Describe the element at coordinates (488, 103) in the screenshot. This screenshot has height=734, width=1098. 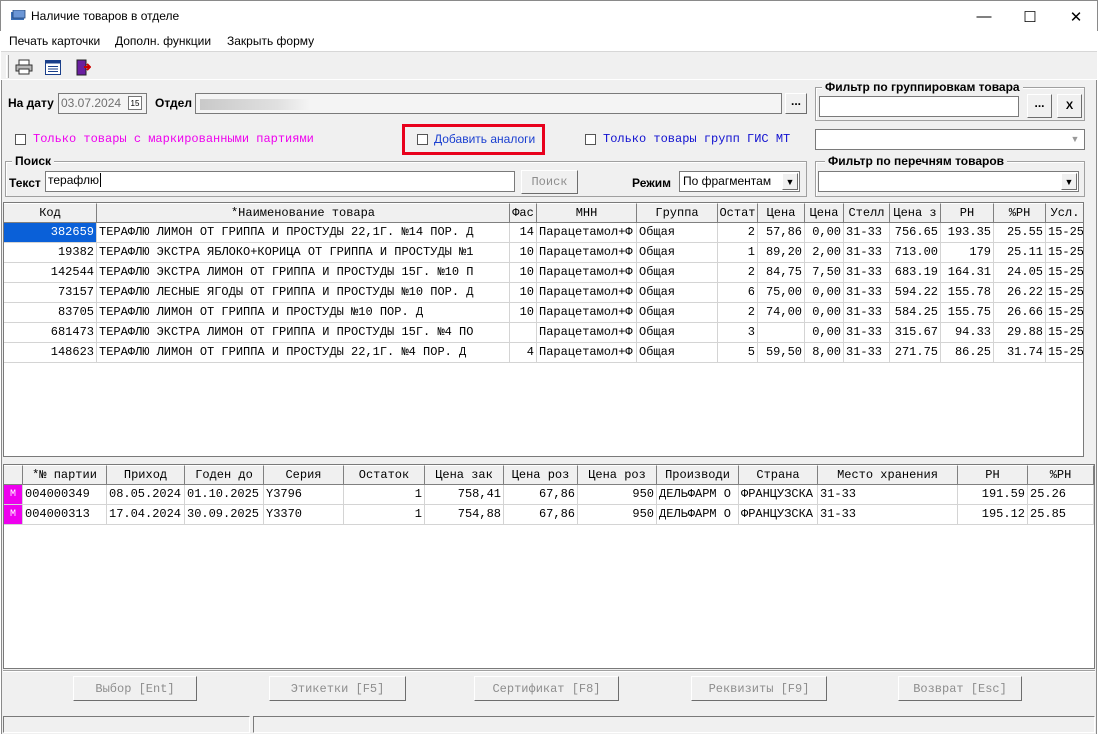
I see `department-field` at that location.